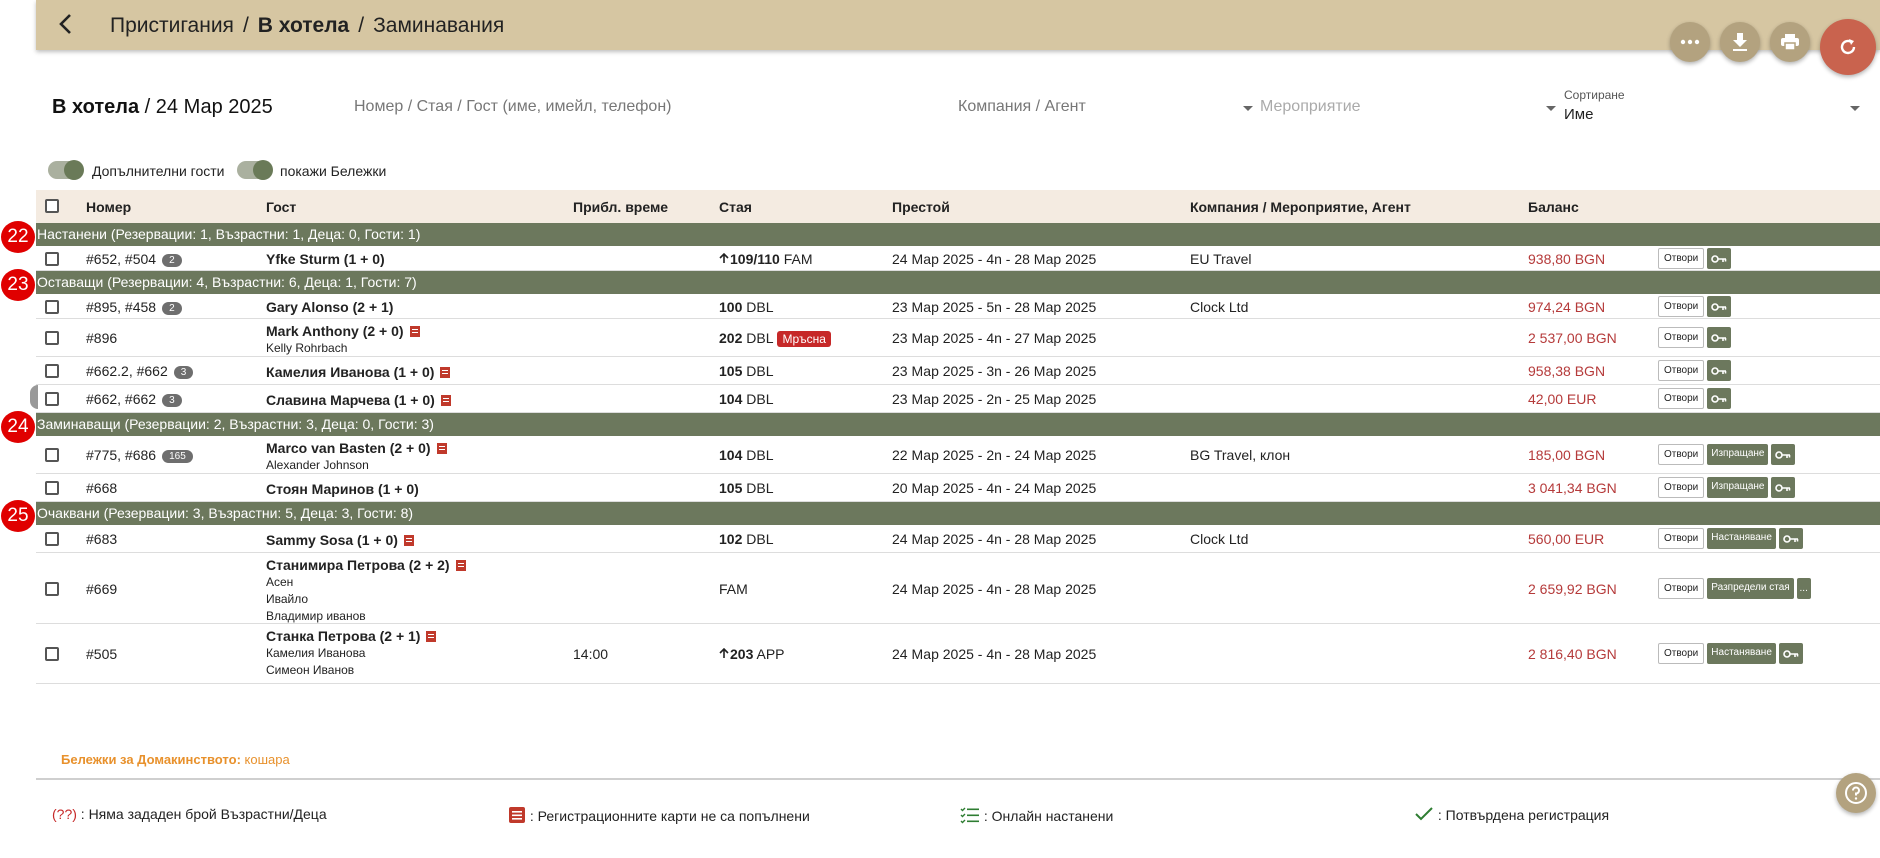  I want to click on print-button, so click(1790, 42).